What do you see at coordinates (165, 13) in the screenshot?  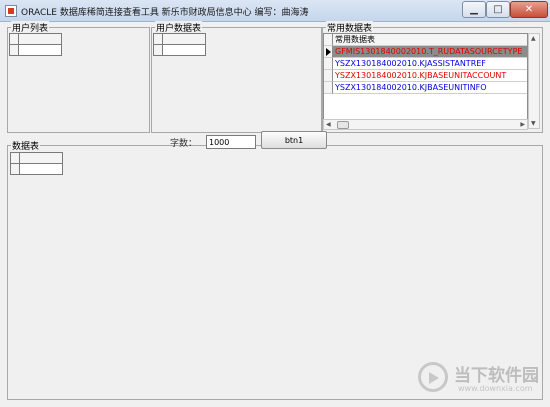 I see `window-title: ORACLE 数据库稀简连接查看工具 新乐市财政局信息中心 编写：曲海涛` at bounding box center [165, 13].